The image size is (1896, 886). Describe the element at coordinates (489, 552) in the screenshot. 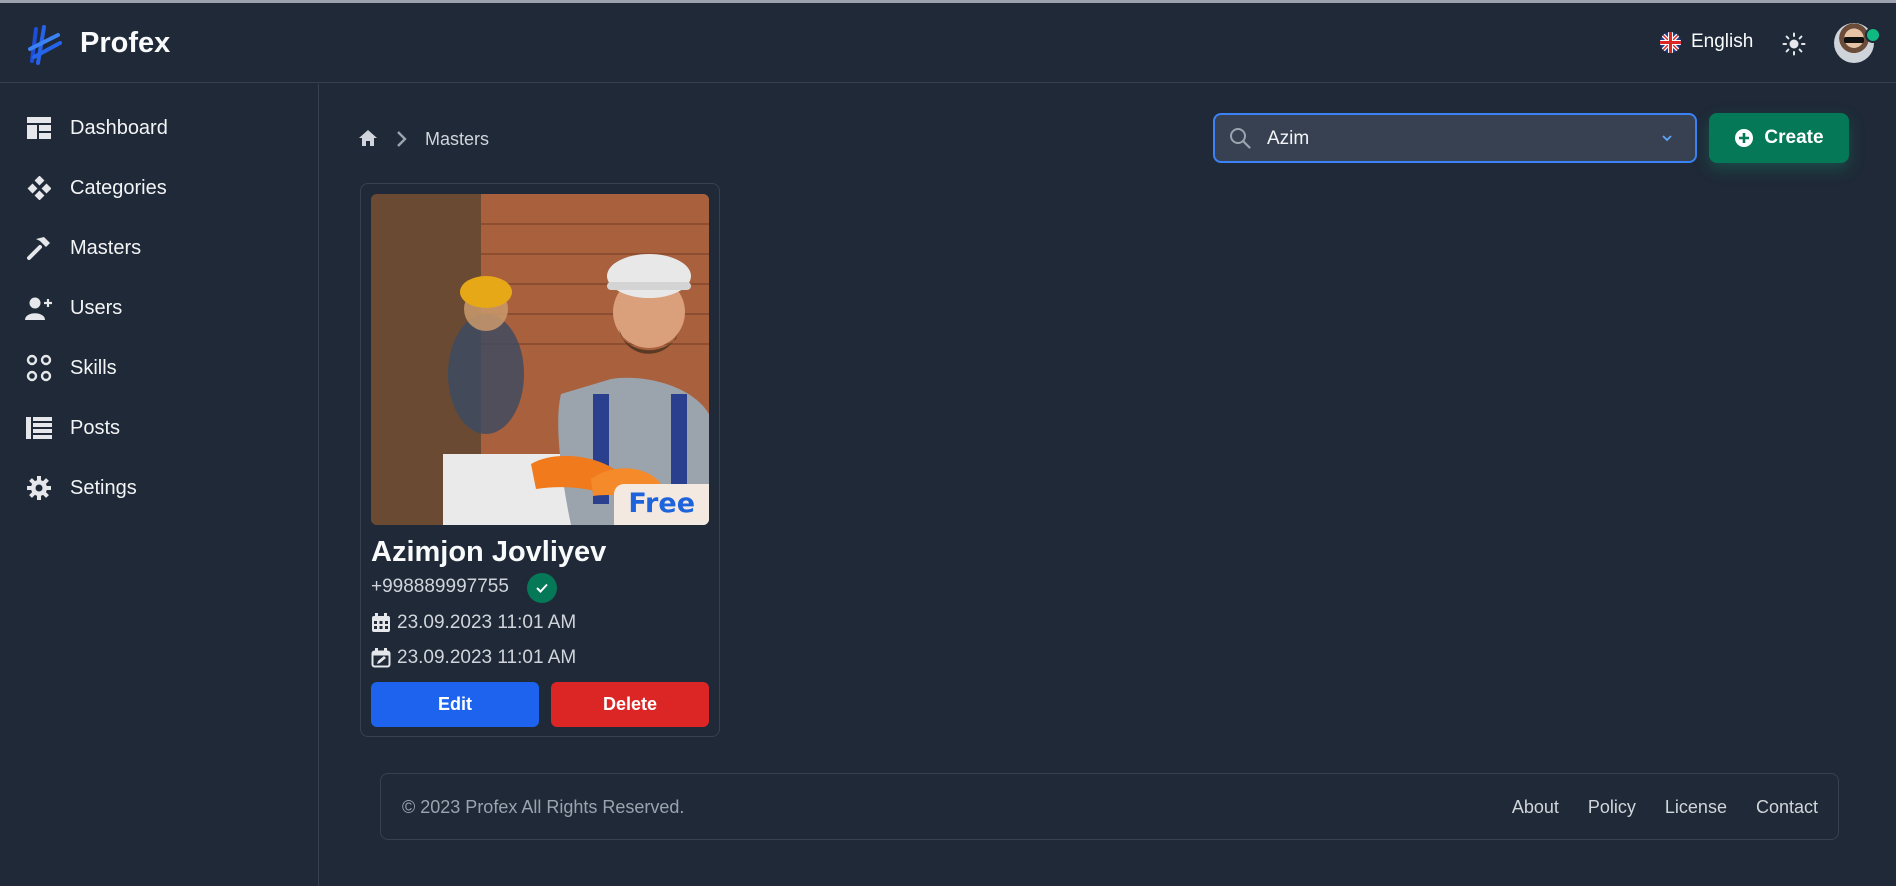

I see `master-name: Azimjon Jovliyev` at that location.